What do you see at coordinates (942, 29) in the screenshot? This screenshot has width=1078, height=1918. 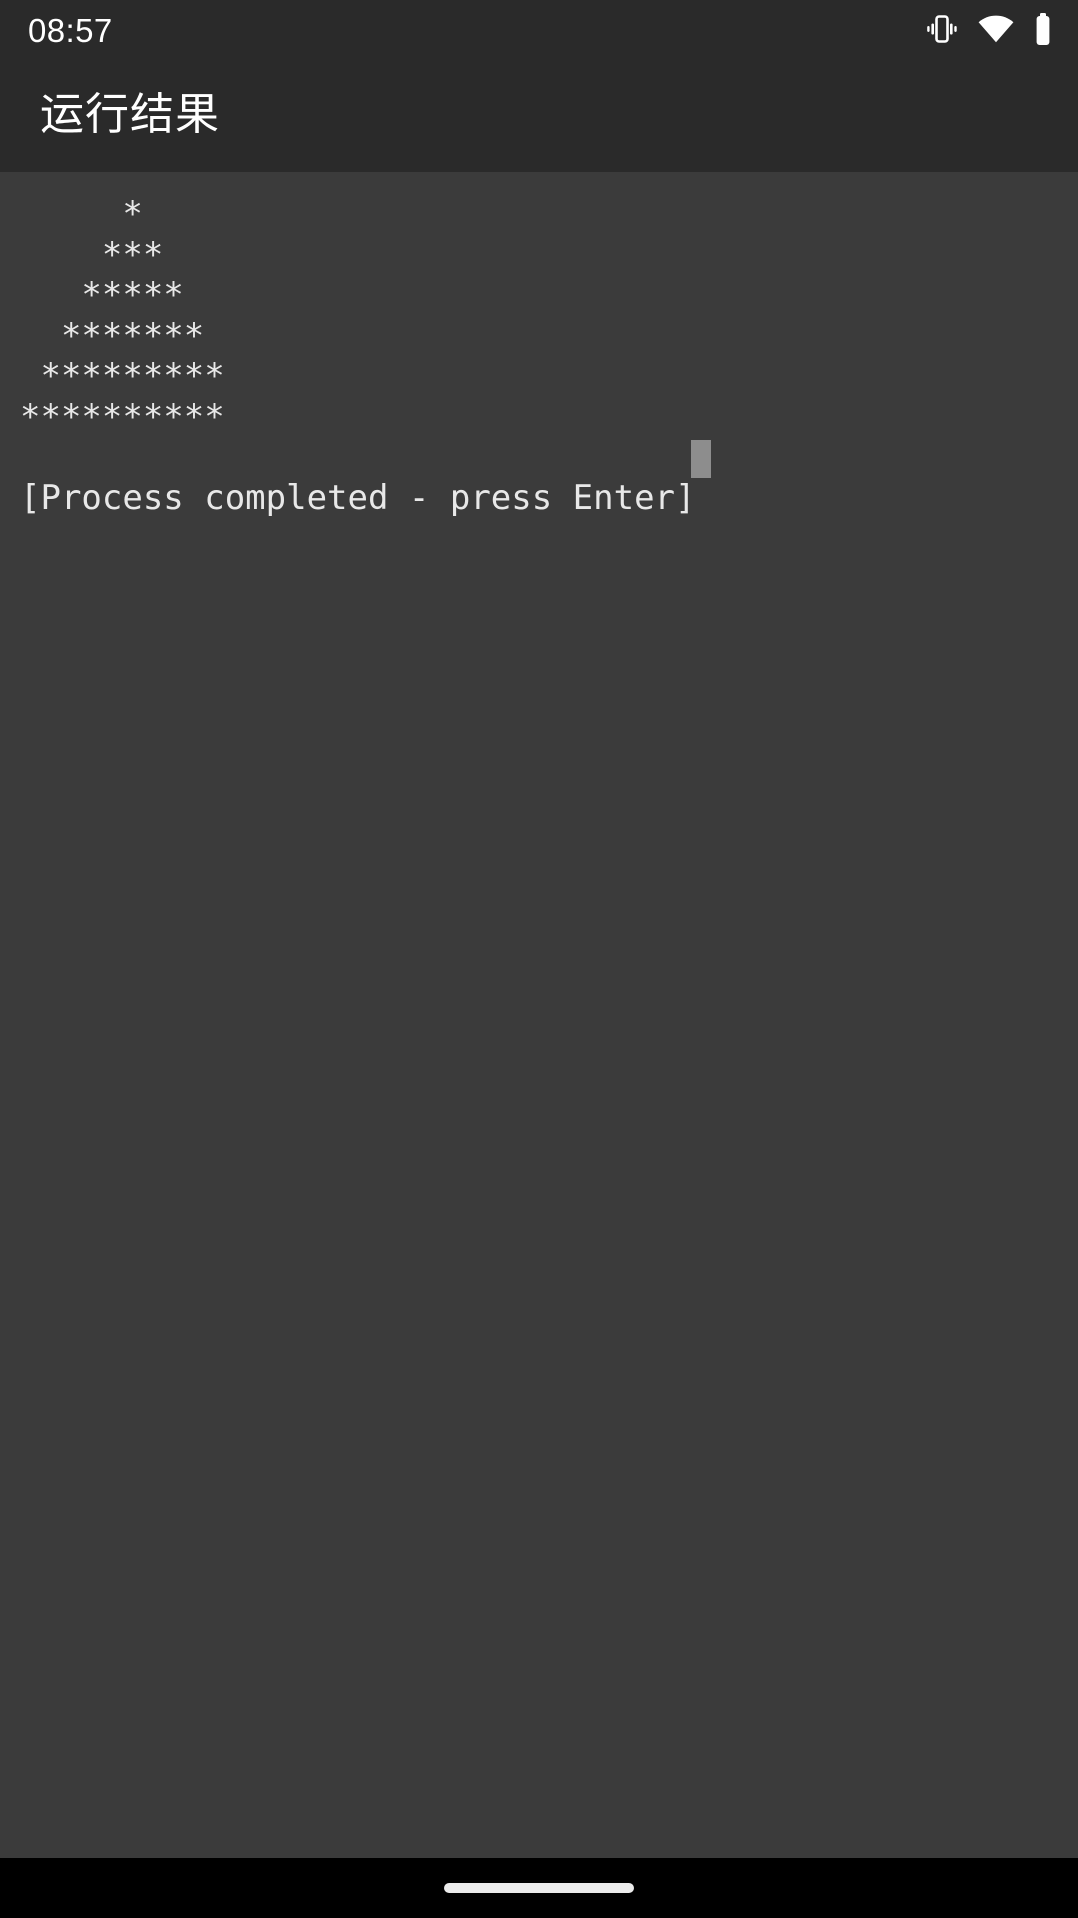 I see `vibrate-icon` at bounding box center [942, 29].